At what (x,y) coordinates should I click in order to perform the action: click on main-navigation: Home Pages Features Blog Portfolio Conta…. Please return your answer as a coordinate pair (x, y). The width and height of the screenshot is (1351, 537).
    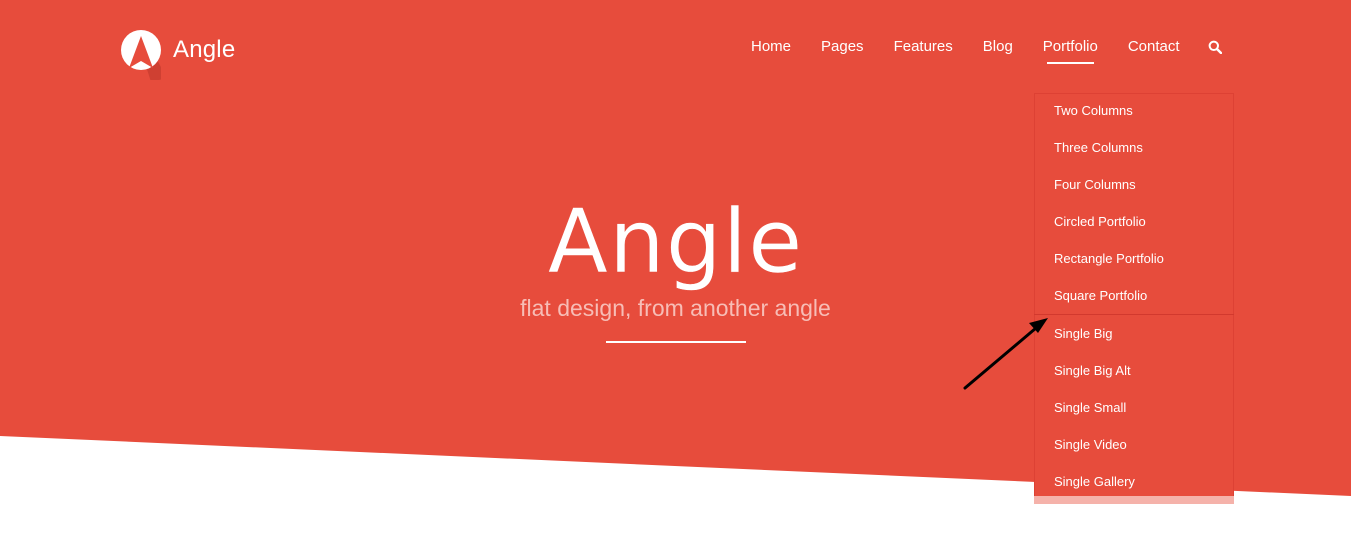
    Looking at the image, I should click on (986, 50).